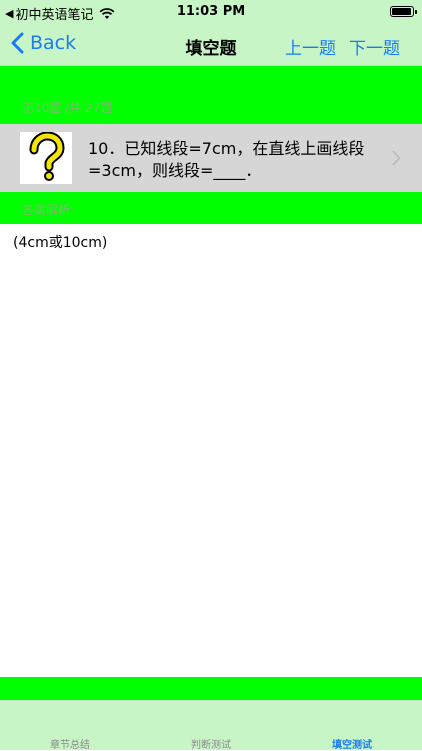 This screenshot has width=422, height=751. What do you see at coordinates (211, 743) in the screenshot?
I see `tab-true-false-test: 判断测试` at bounding box center [211, 743].